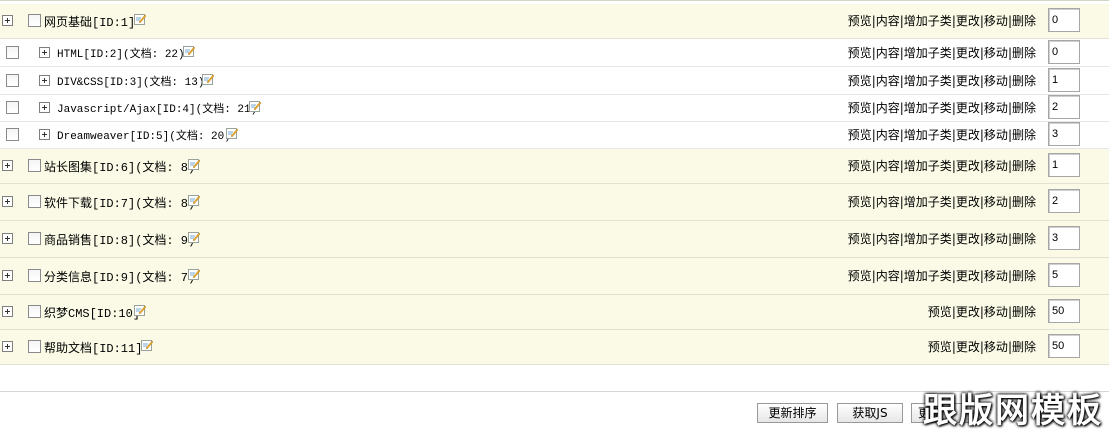  Describe the element at coordinates (157, 108) in the screenshot. I see `category-name: Javascript/Ajax[ID:4](文档: 21)` at that location.